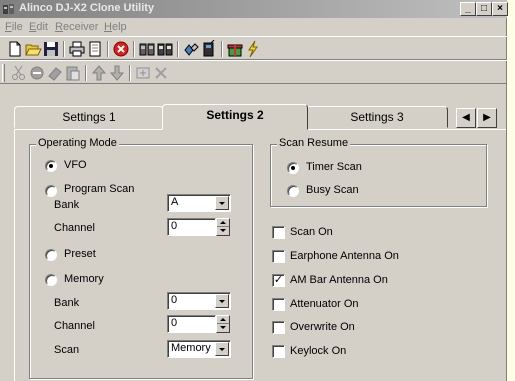 This screenshot has height=381, width=515. I want to click on menu-help-hotkey: H, so click(108, 27).